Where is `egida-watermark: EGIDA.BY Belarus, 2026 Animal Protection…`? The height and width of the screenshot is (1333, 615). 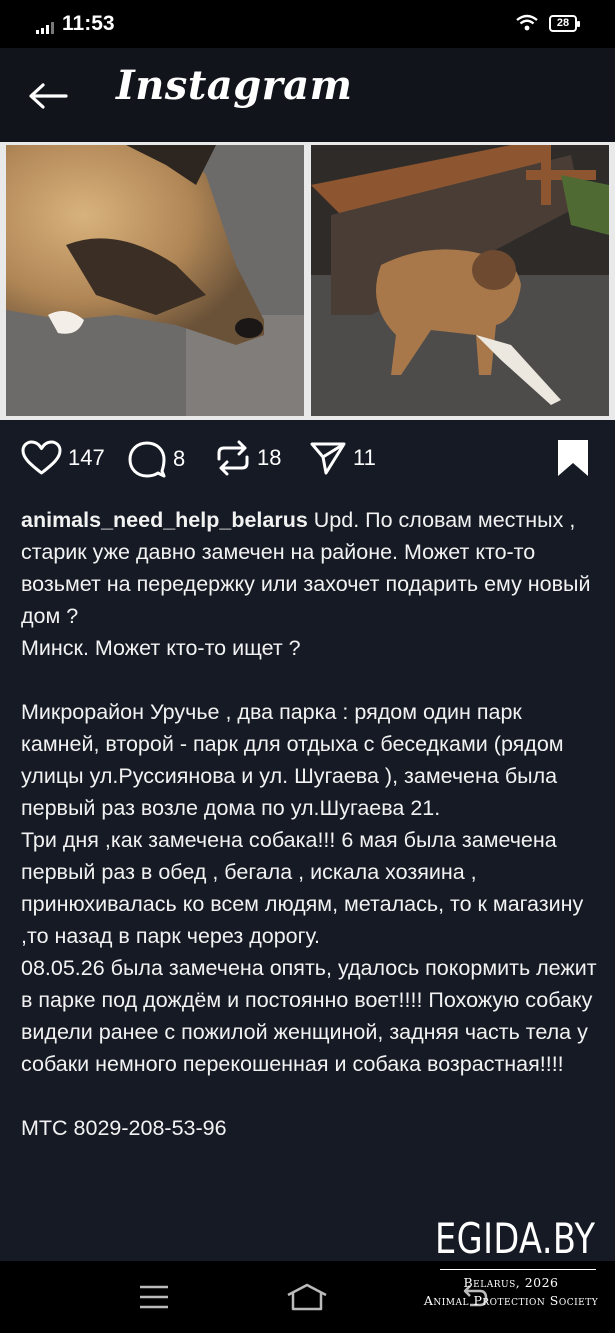
egida-watermark: EGIDA.BY Belarus, 2026 Animal Protection… is located at coordinates (511, 1262).